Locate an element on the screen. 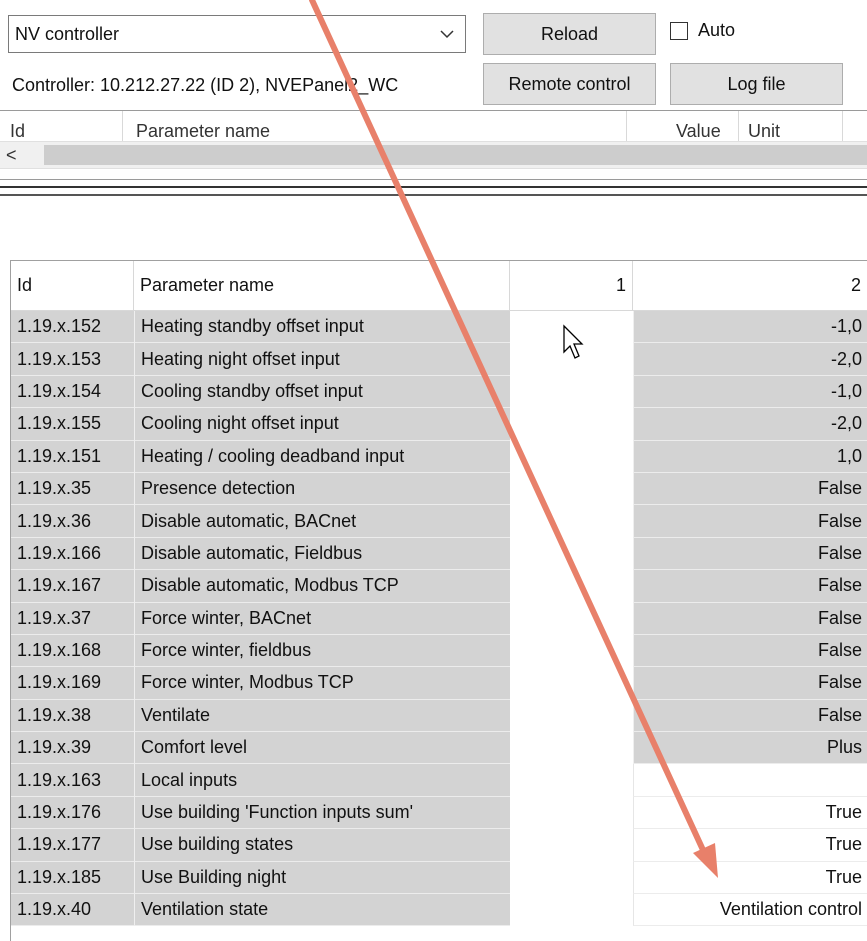 The height and width of the screenshot is (941, 867). cell-parameter-name: Use Building night is located at coordinates (322, 878).